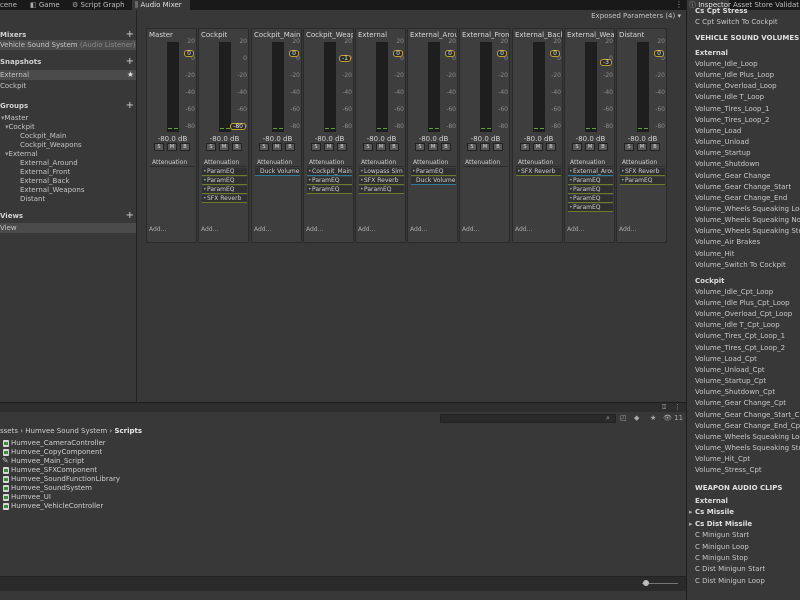  I want to click on volume-field: Volume_Unload_Cpt, so click(730, 370).